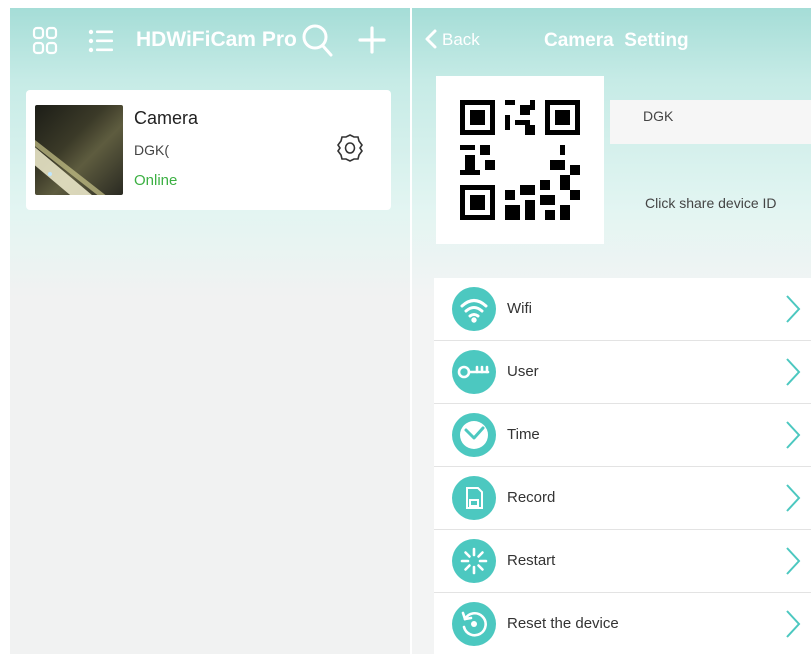 The width and height of the screenshot is (811, 654). I want to click on wifi-icon, so click(474, 309).